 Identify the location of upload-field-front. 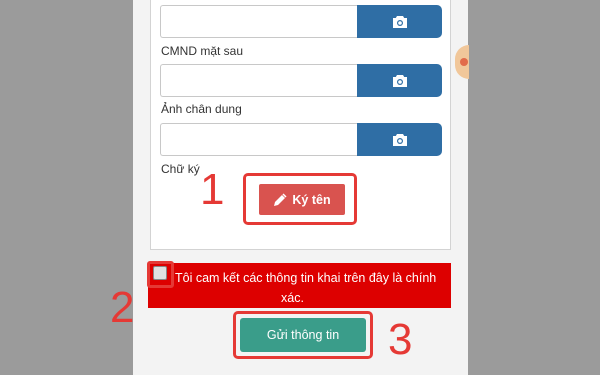
(258, 21).